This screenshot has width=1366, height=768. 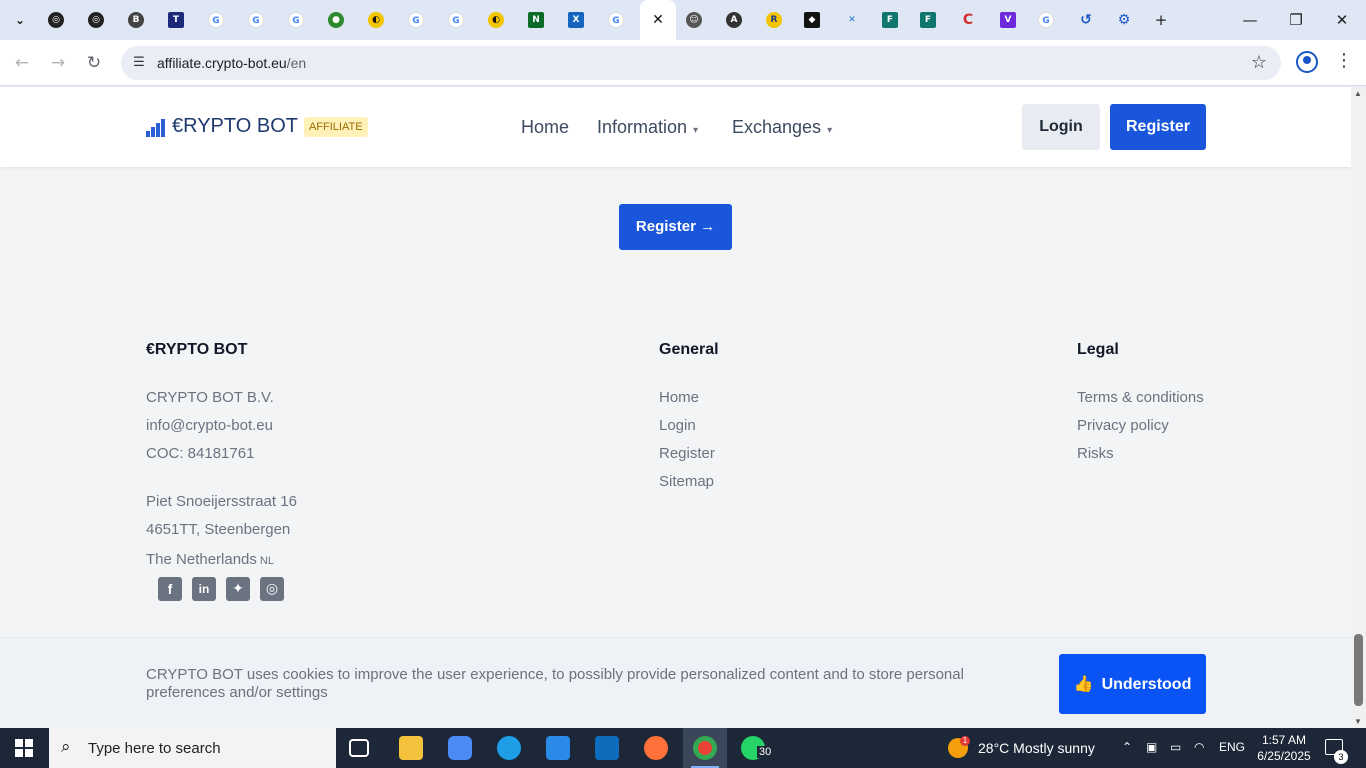 What do you see at coordinates (1123, 425) in the screenshot?
I see `footer-link-privacy: Privacy policy` at bounding box center [1123, 425].